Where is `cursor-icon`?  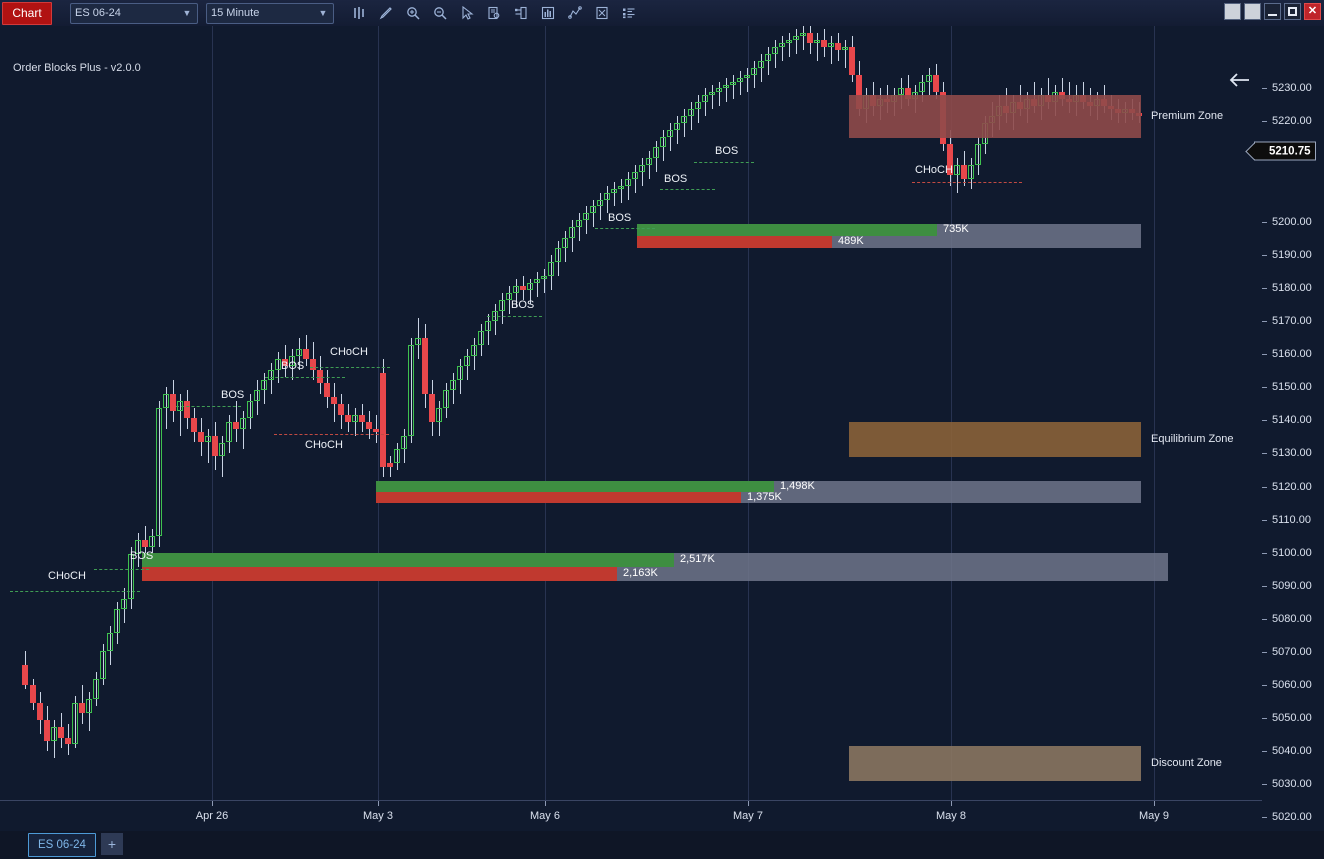 cursor-icon is located at coordinates (466, 13).